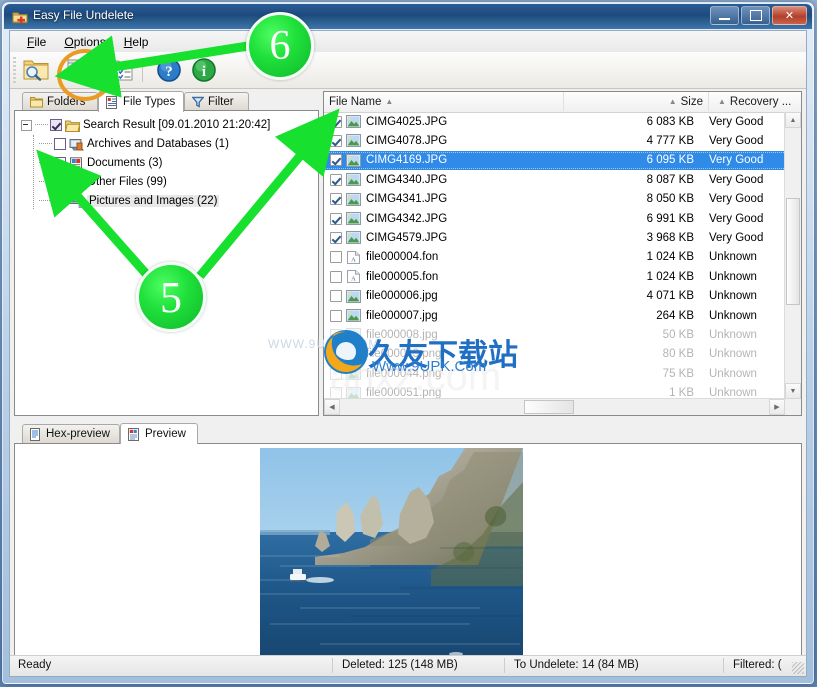  Describe the element at coordinates (216, 101) in the screenshot. I see `tab-filter: Filter` at that location.